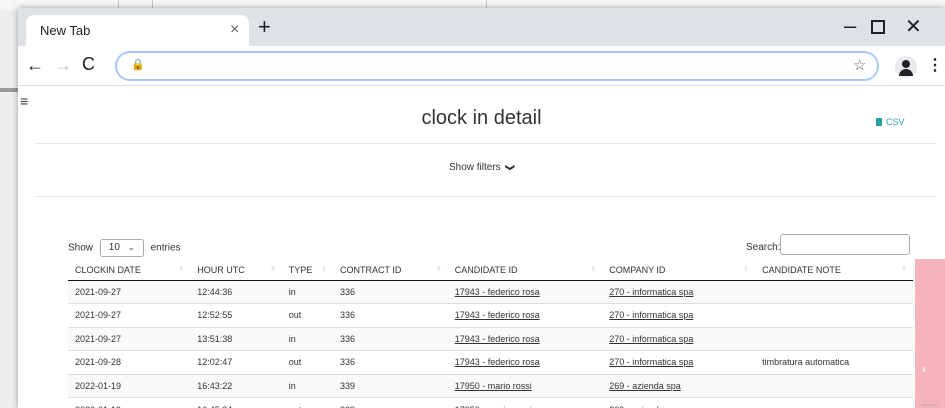 Image resolution: width=945 pixels, height=408 pixels. What do you see at coordinates (930, 405) in the screenshot?
I see `powered-by-text: Powered by` at bounding box center [930, 405].